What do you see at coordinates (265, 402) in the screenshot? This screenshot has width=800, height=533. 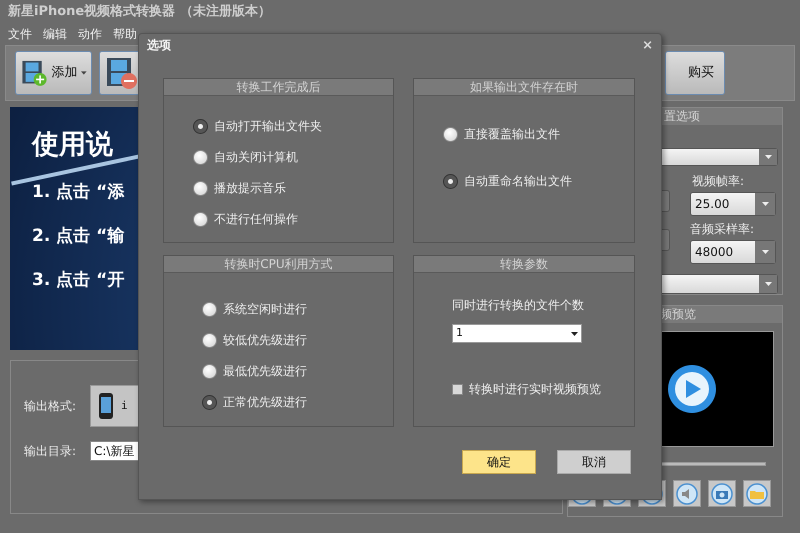 I see `option-label: 正常优先级进行` at bounding box center [265, 402].